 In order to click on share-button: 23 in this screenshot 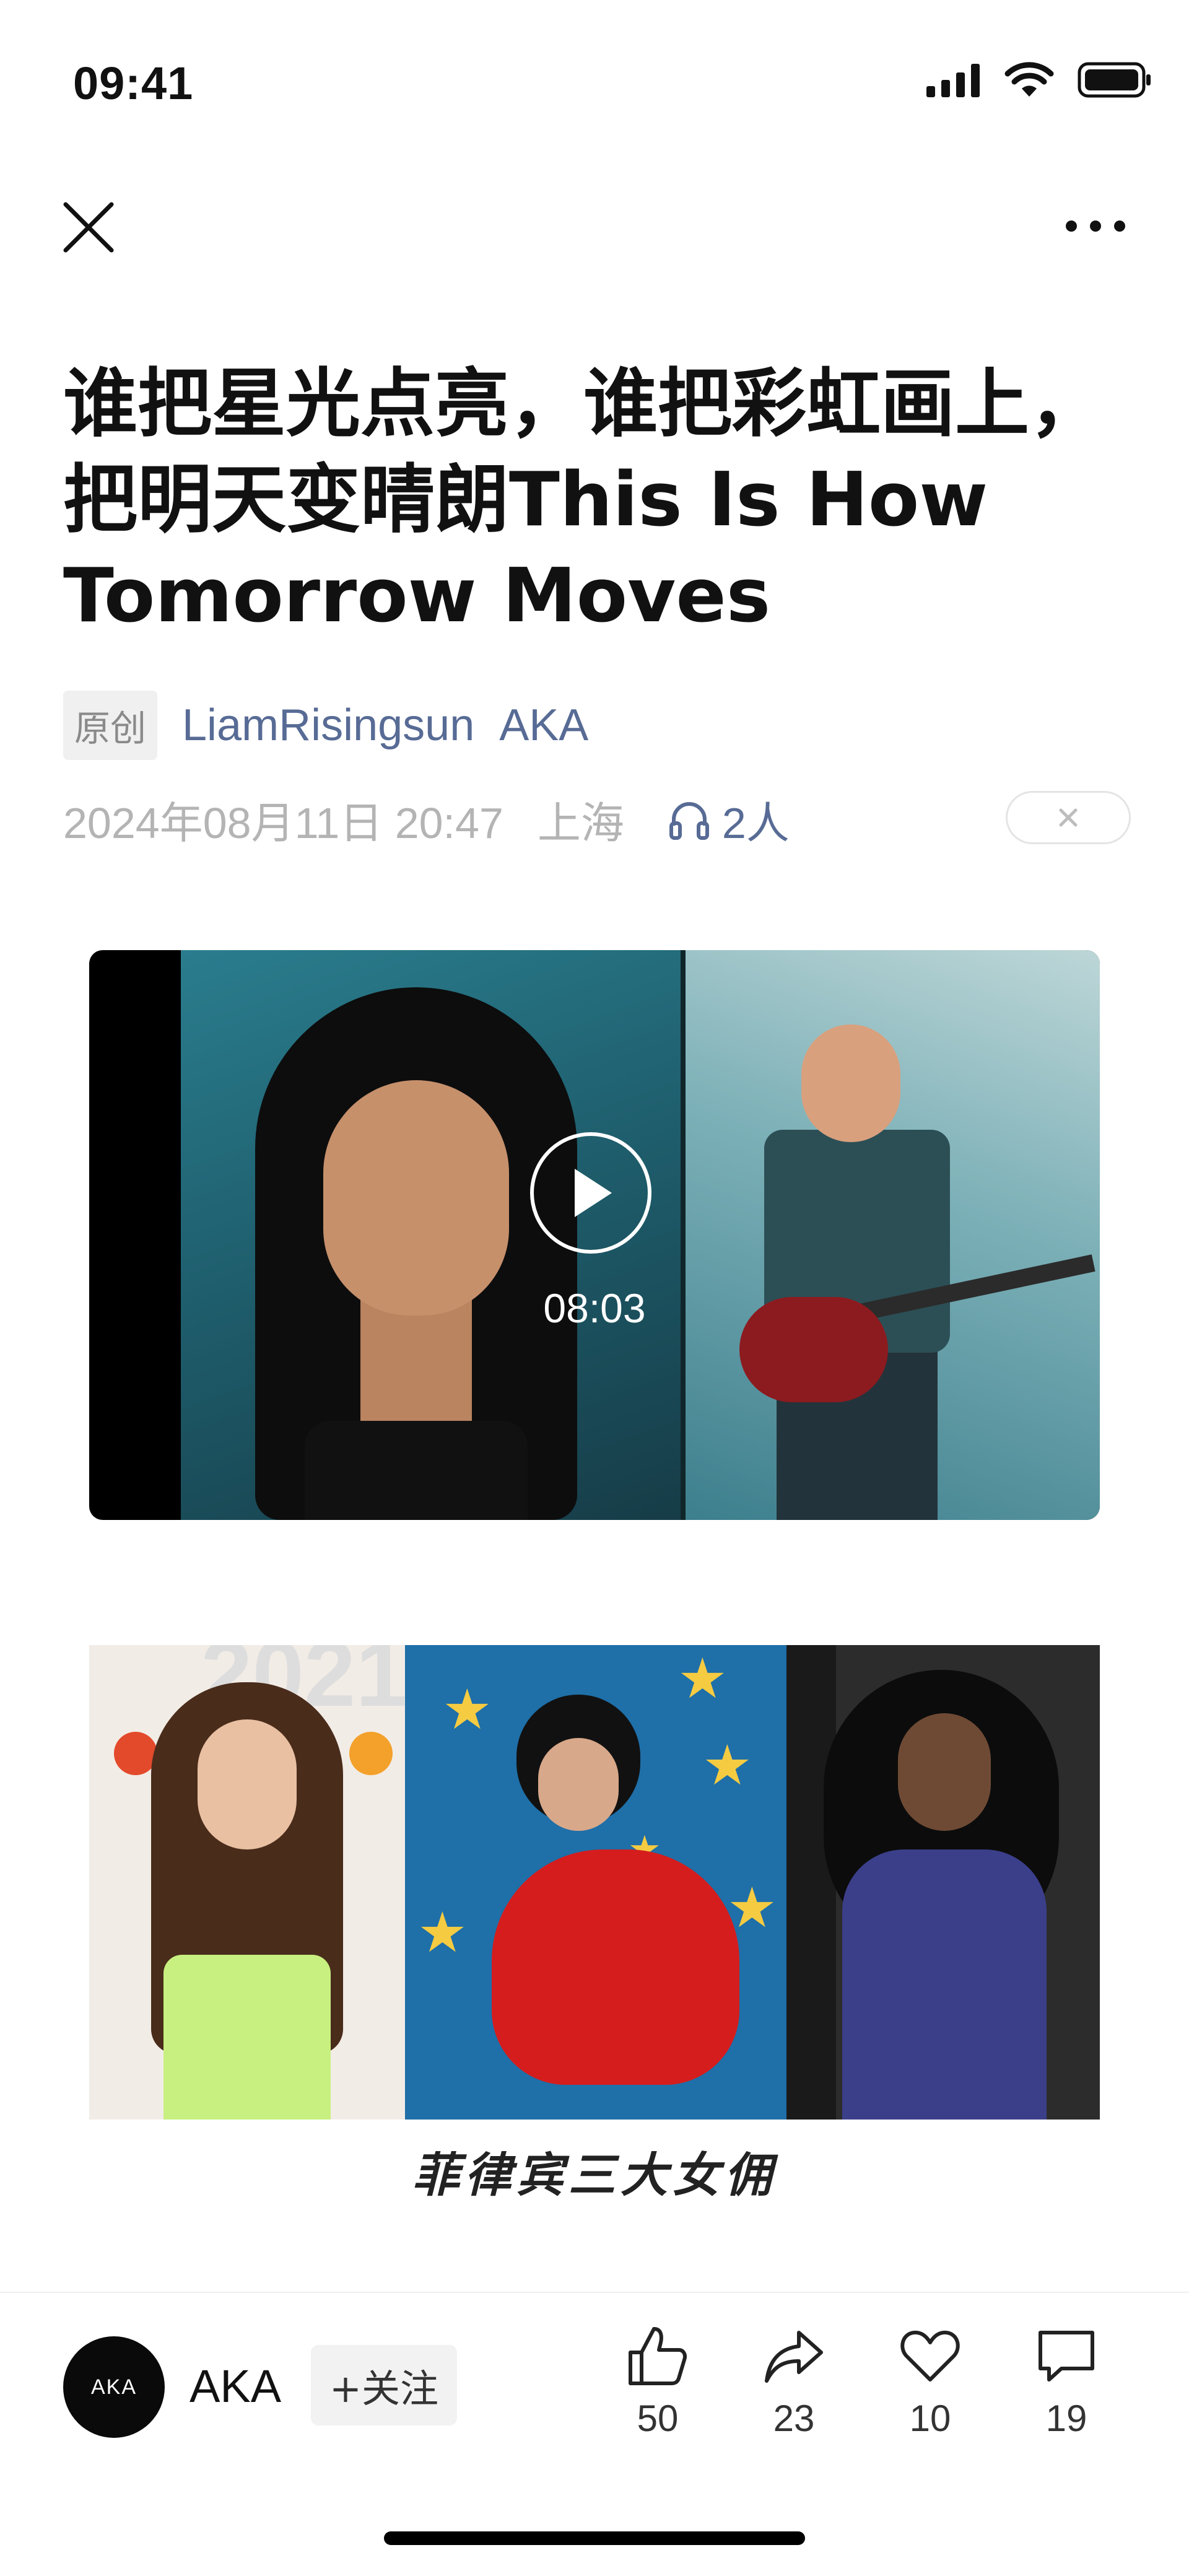, I will do `click(793, 2382)`.